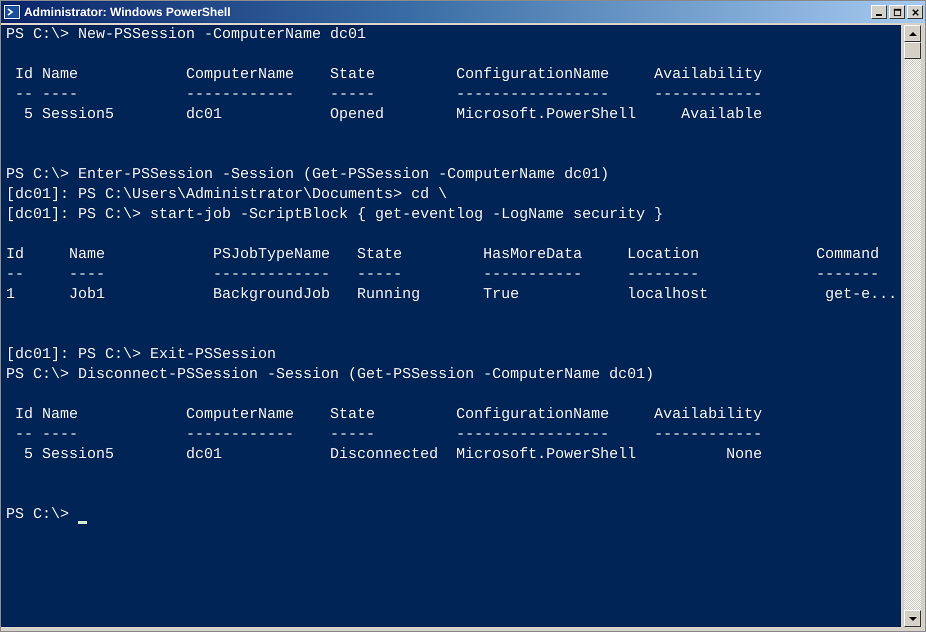  What do you see at coordinates (392, 455) in the screenshot?
I see `console-line: 5 Session5 dc01 Disconnected Microsoft.PowerShell None` at bounding box center [392, 455].